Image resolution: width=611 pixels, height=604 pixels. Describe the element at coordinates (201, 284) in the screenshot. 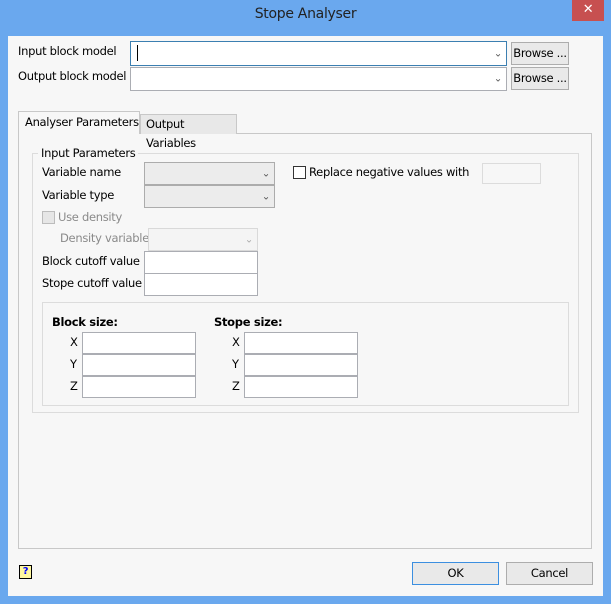

I see `stope-cutoff-input` at that location.